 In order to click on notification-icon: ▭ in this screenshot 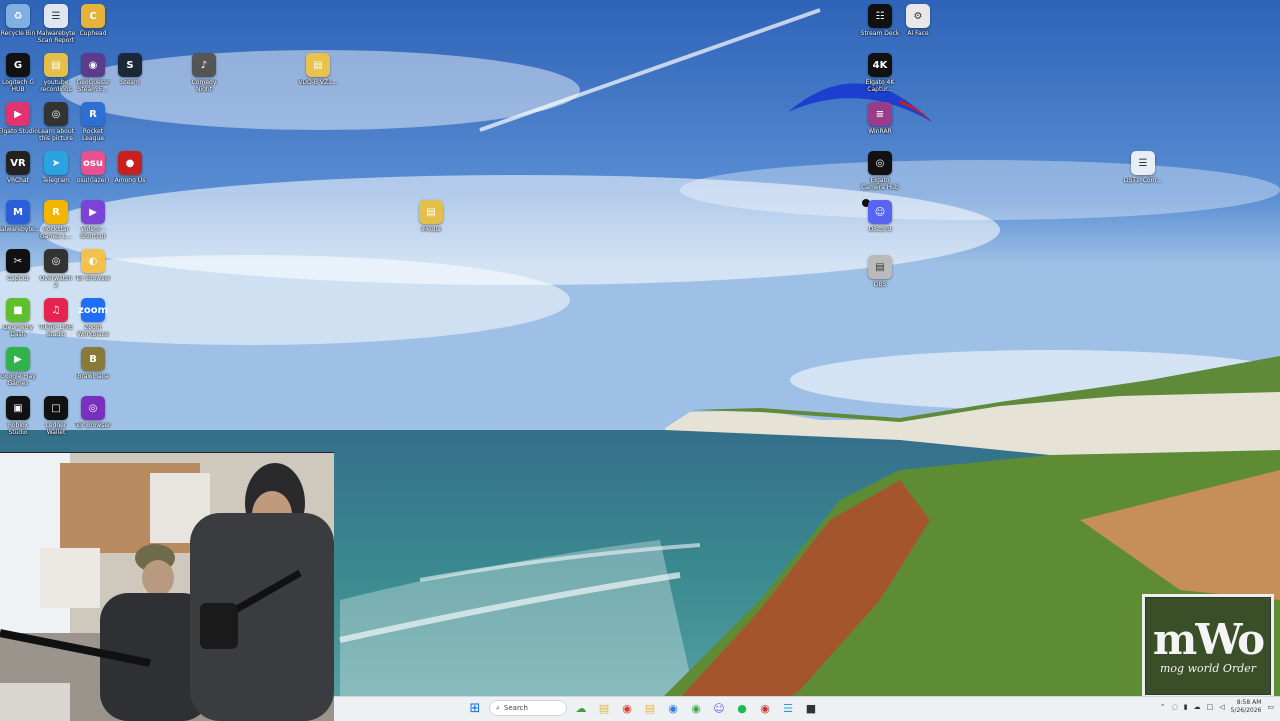, I will do `click(1270, 707)`.